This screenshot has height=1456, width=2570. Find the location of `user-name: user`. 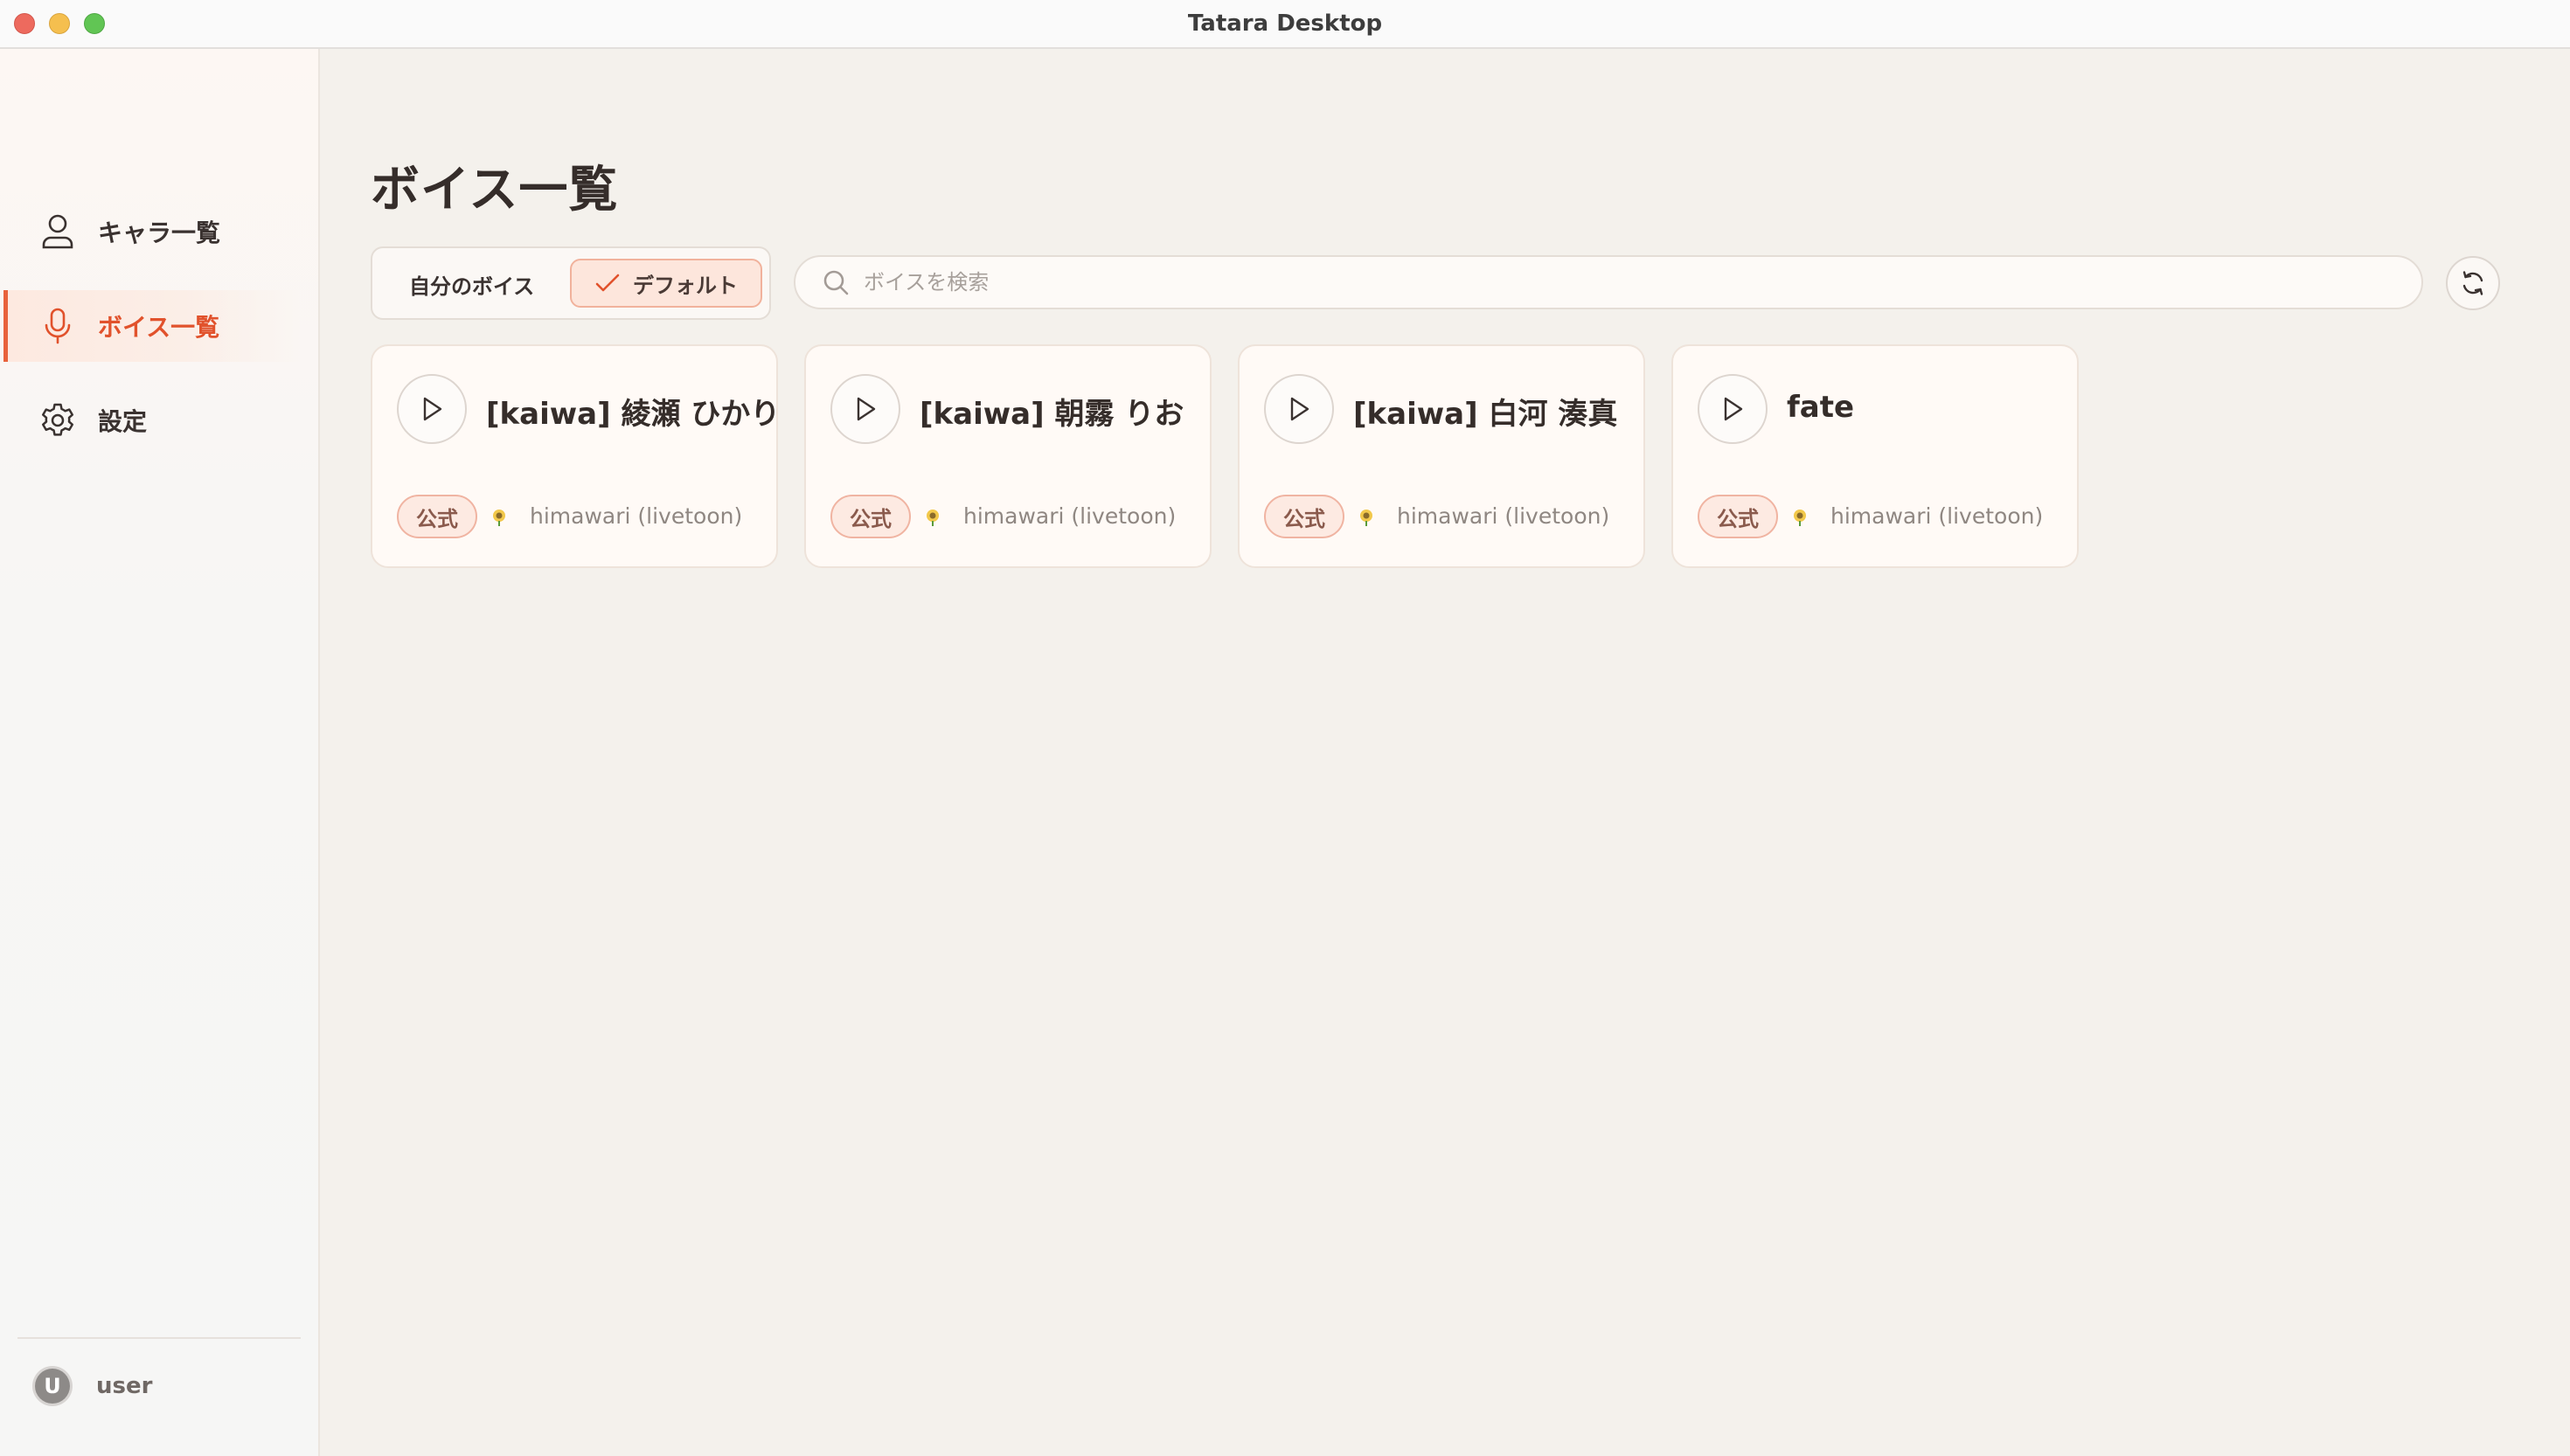

user-name: user is located at coordinates (124, 1386).